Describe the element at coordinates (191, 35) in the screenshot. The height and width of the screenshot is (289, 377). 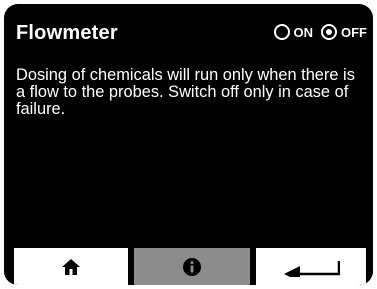
I see `header: Flowmeter ON OFF` at that location.